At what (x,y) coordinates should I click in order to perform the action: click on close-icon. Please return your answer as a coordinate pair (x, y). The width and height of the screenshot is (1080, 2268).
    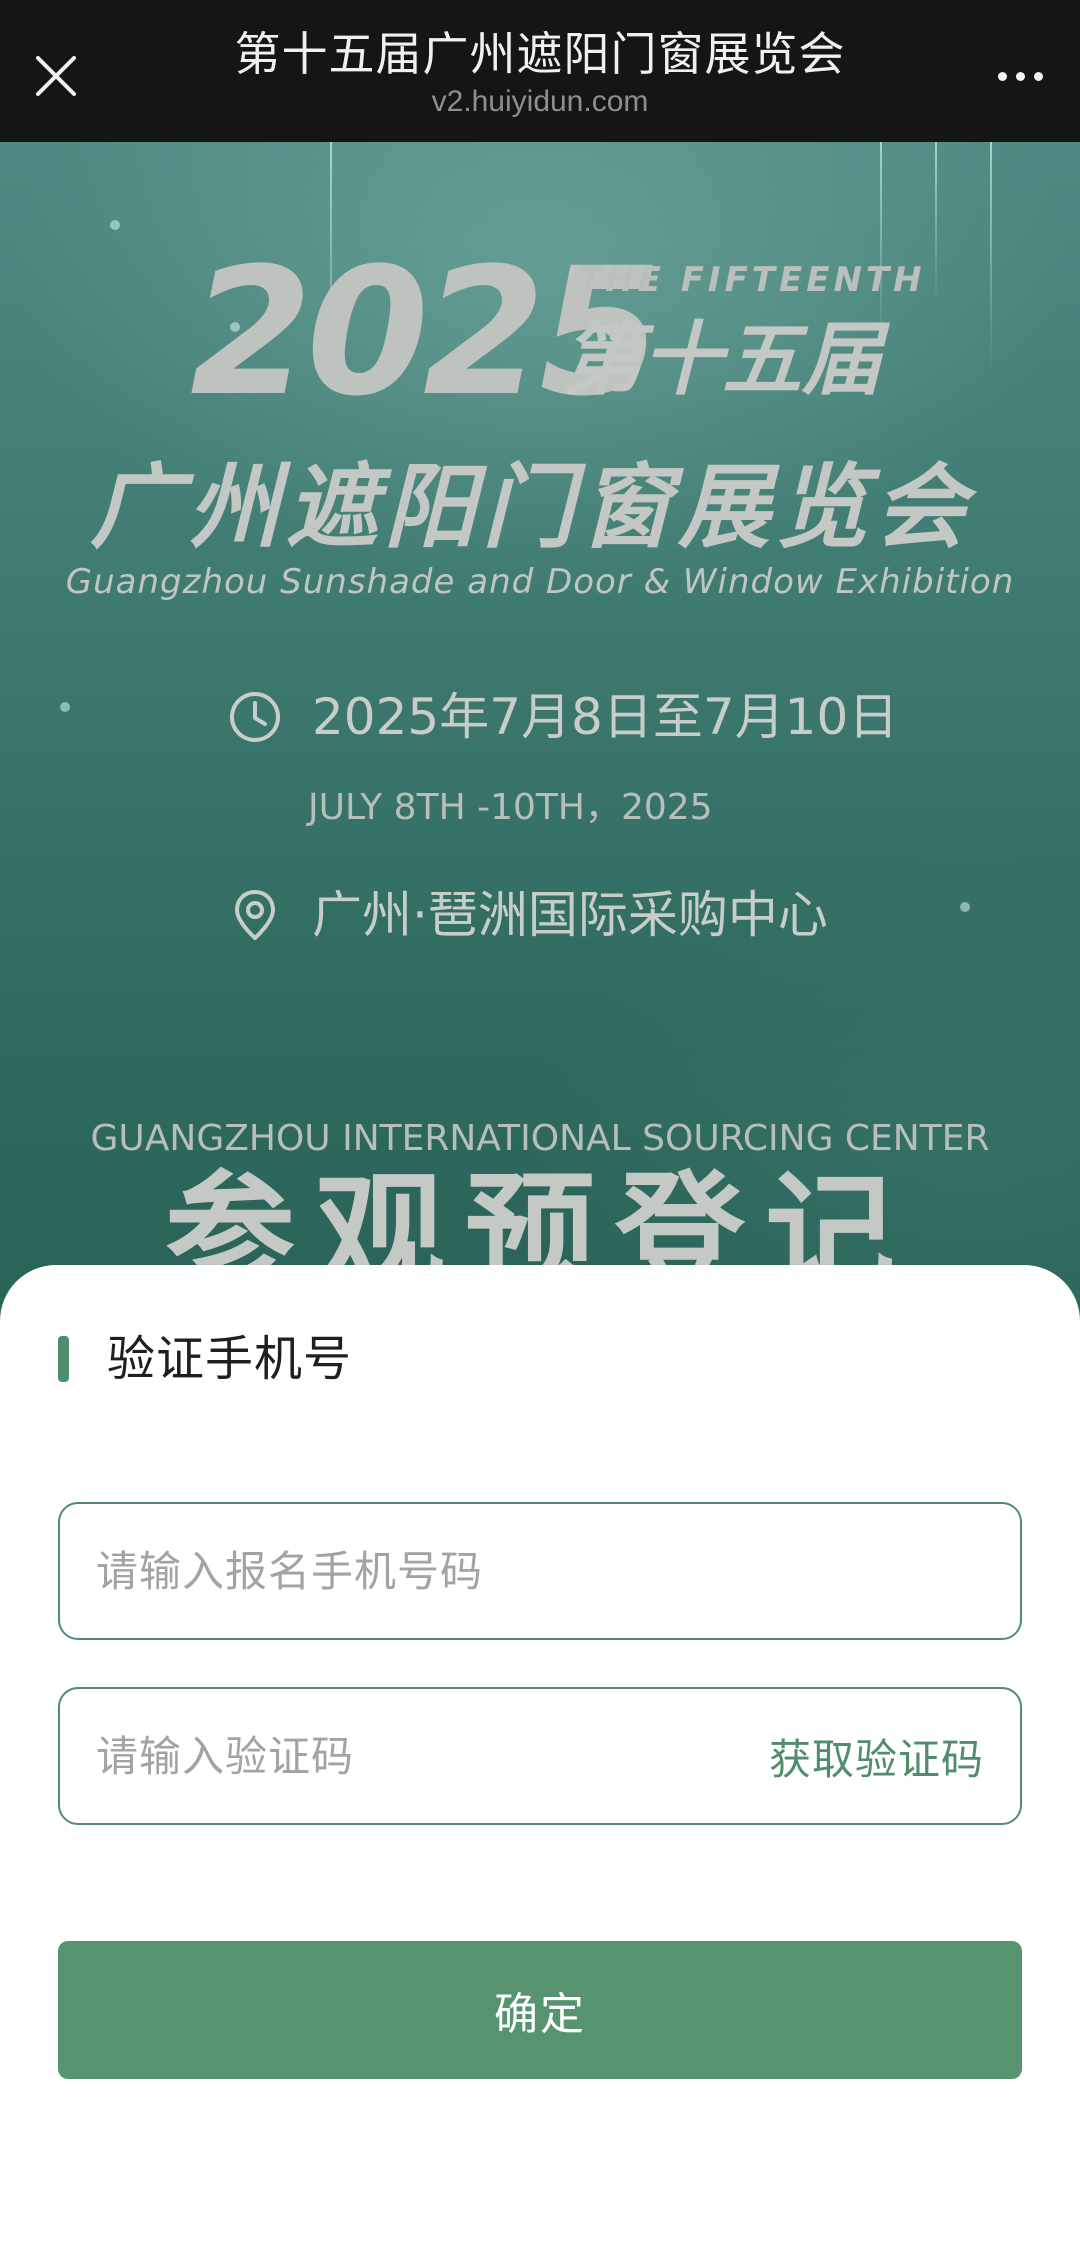
    Looking at the image, I should click on (56, 76).